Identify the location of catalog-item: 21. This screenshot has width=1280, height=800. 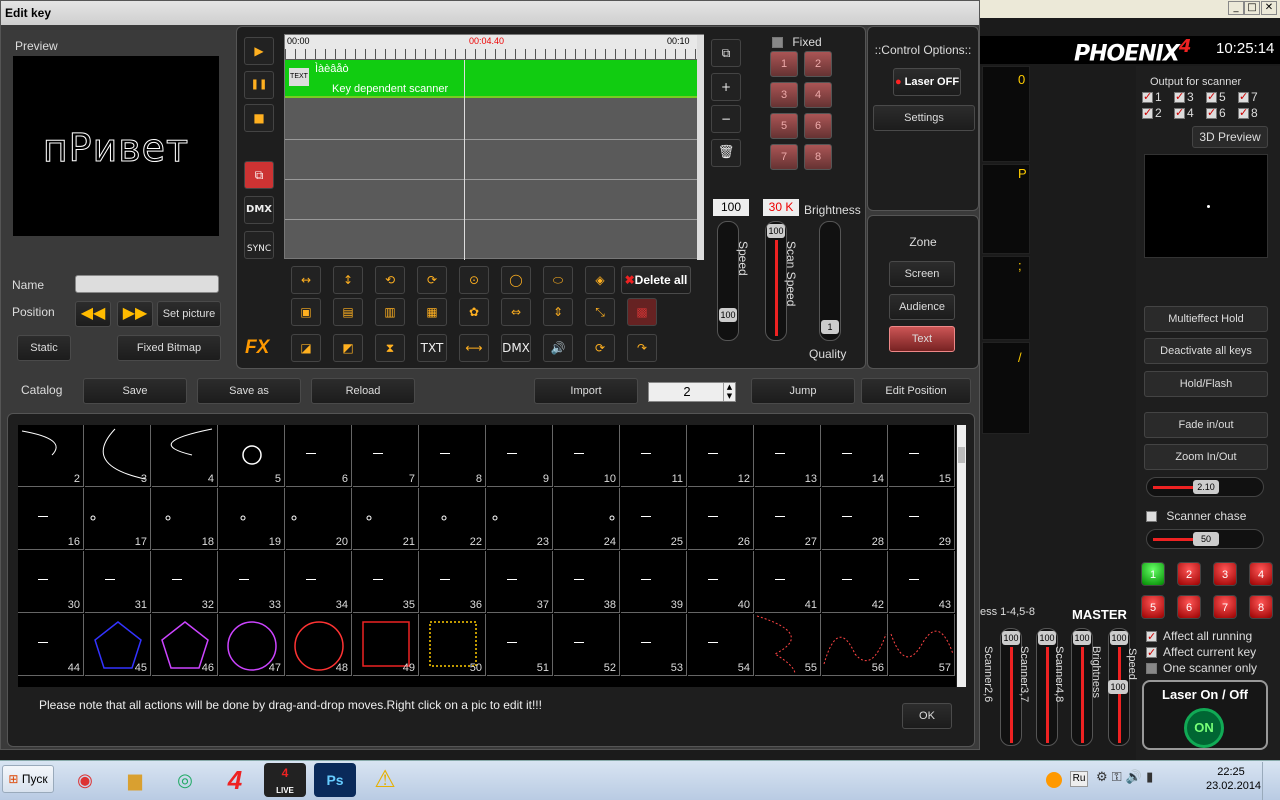
(386, 519).